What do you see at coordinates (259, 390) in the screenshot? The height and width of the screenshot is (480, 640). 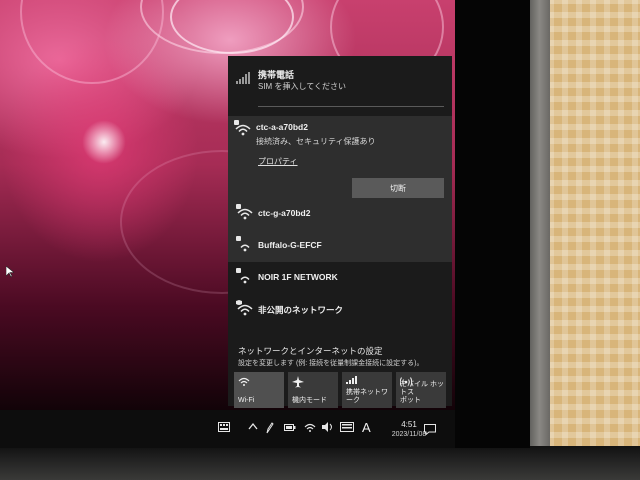 I see `quick-action-wifi: Wi-Fi` at bounding box center [259, 390].